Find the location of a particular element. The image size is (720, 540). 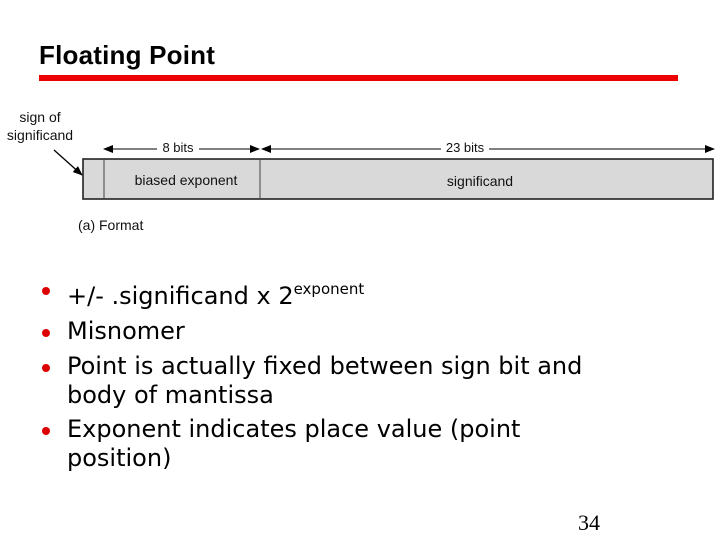

bullet-continuation: position) is located at coordinates (119, 458).